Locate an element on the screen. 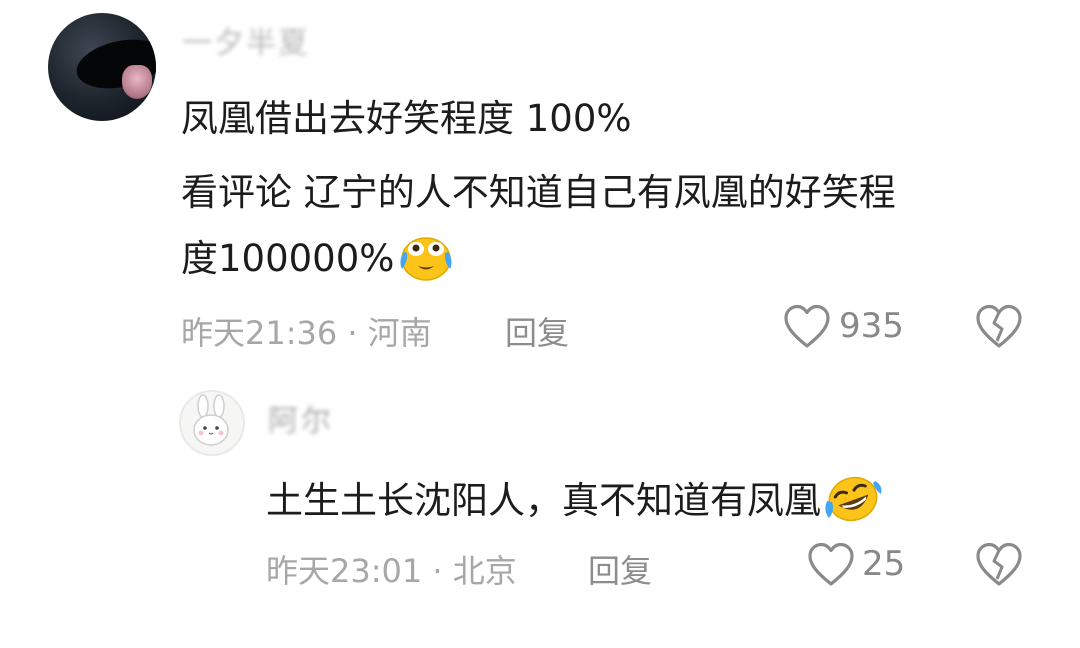 This screenshot has width=1080, height=648. reply-dislike-button is located at coordinates (999, 566).